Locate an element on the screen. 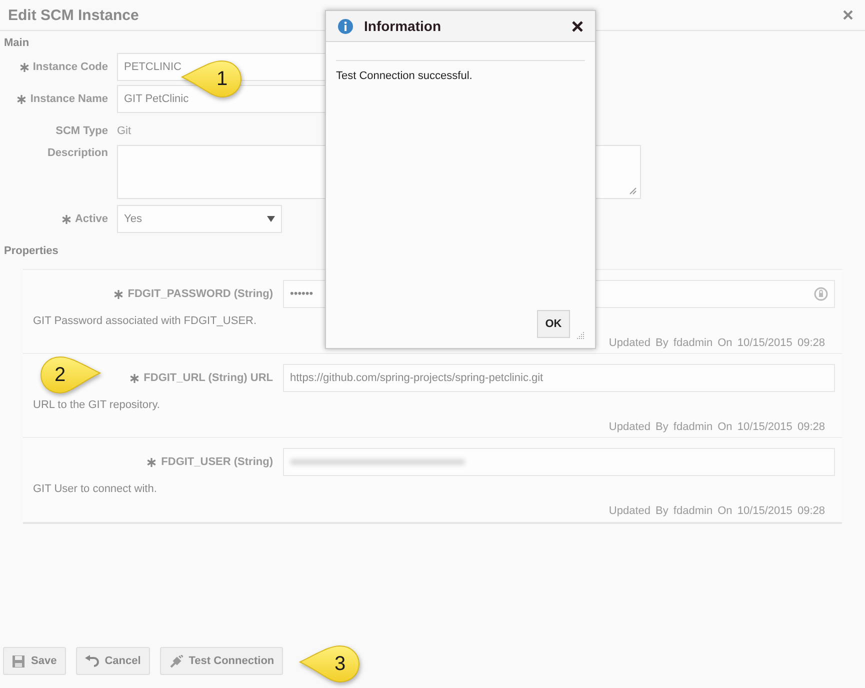 The height and width of the screenshot is (688, 865). field-label: SCM Type is located at coordinates (82, 131).